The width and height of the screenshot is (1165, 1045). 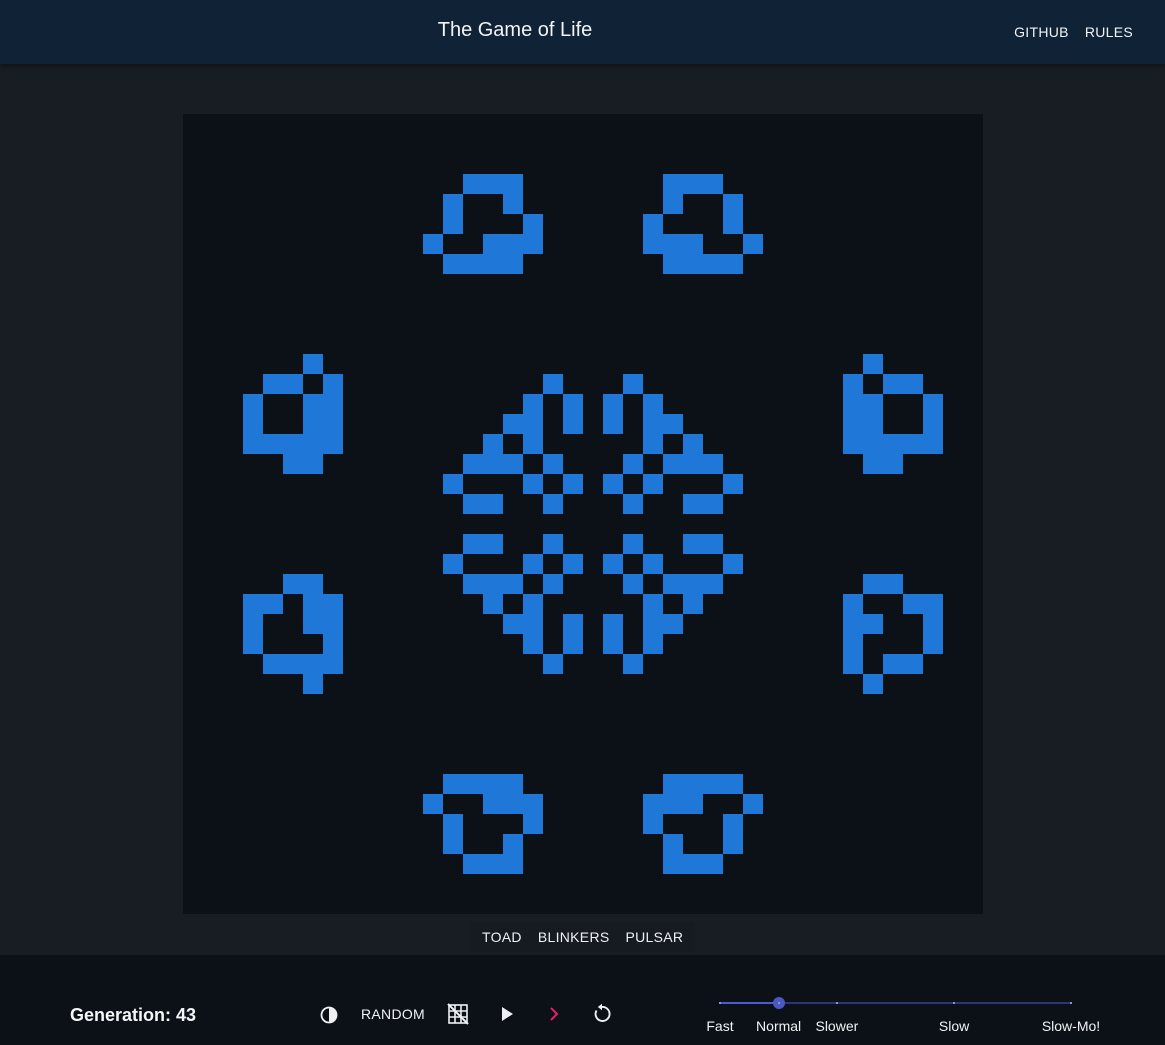 I want to click on speed-mark-label: Slow, so click(x=954, y=1026).